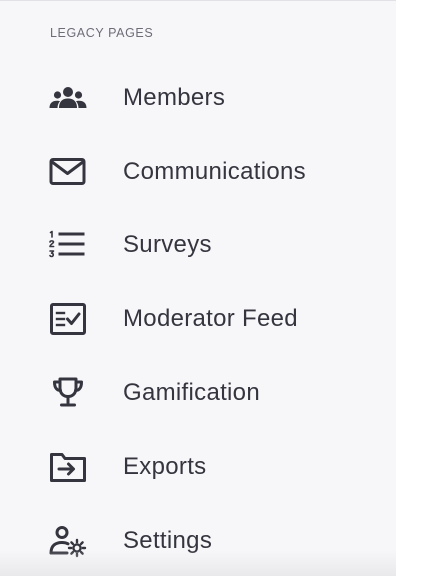 This screenshot has width=421, height=576. What do you see at coordinates (168, 540) in the screenshot?
I see `sidebar-item-label: Settings` at bounding box center [168, 540].